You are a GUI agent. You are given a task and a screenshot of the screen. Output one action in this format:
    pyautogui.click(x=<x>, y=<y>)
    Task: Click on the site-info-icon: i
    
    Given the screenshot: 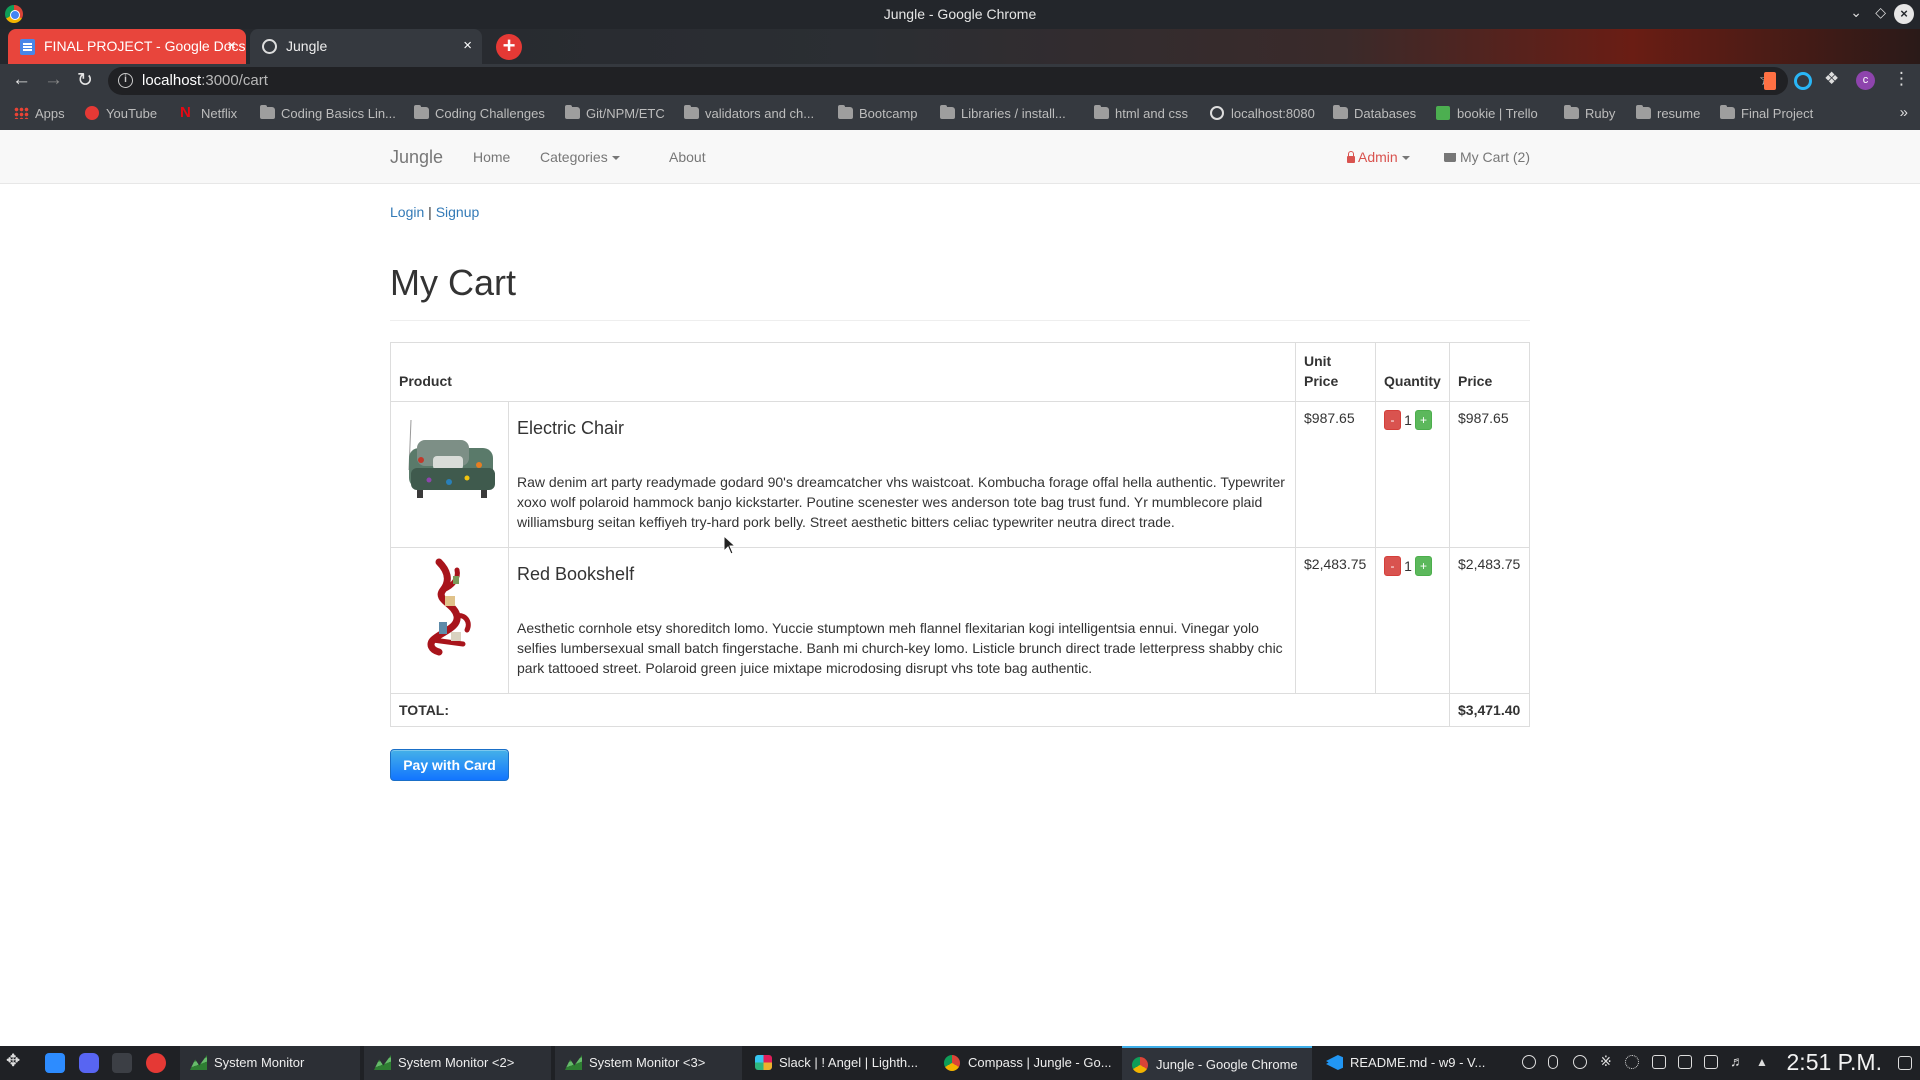 What is the action you would take?
    pyautogui.click(x=125, y=80)
    